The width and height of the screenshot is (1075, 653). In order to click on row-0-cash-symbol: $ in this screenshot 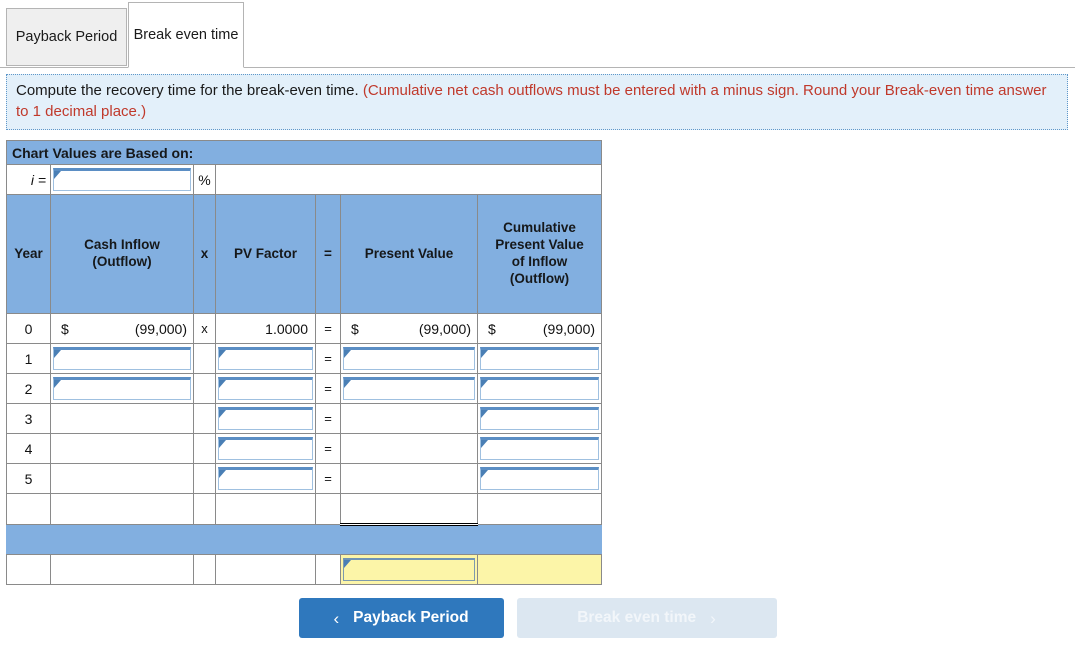, I will do `click(65, 328)`.